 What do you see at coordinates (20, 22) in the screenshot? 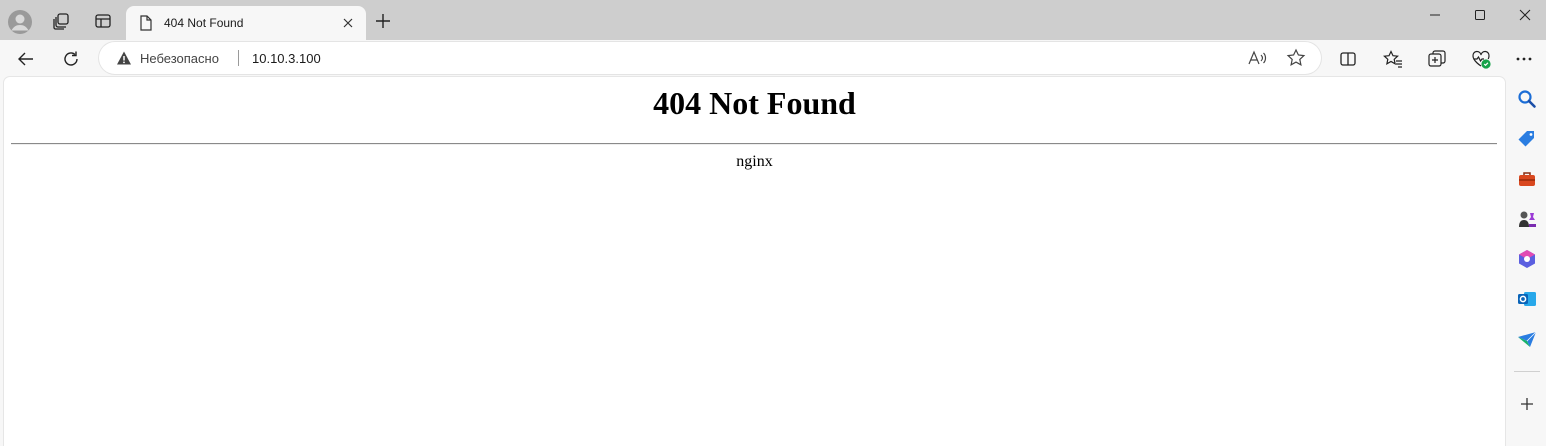
I see `avatar-icon` at bounding box center [20, 22].